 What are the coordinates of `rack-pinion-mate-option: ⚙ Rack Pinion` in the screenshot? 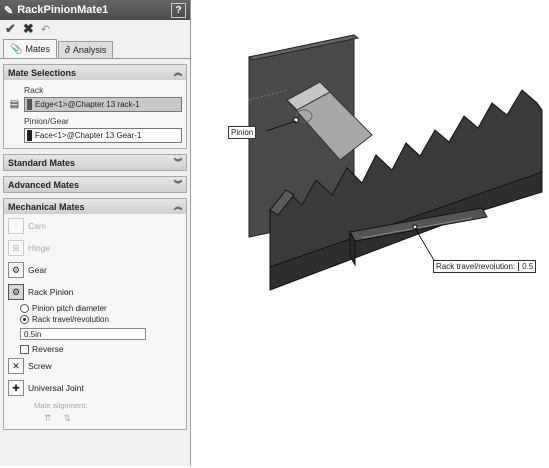 It's located at (95, 292).